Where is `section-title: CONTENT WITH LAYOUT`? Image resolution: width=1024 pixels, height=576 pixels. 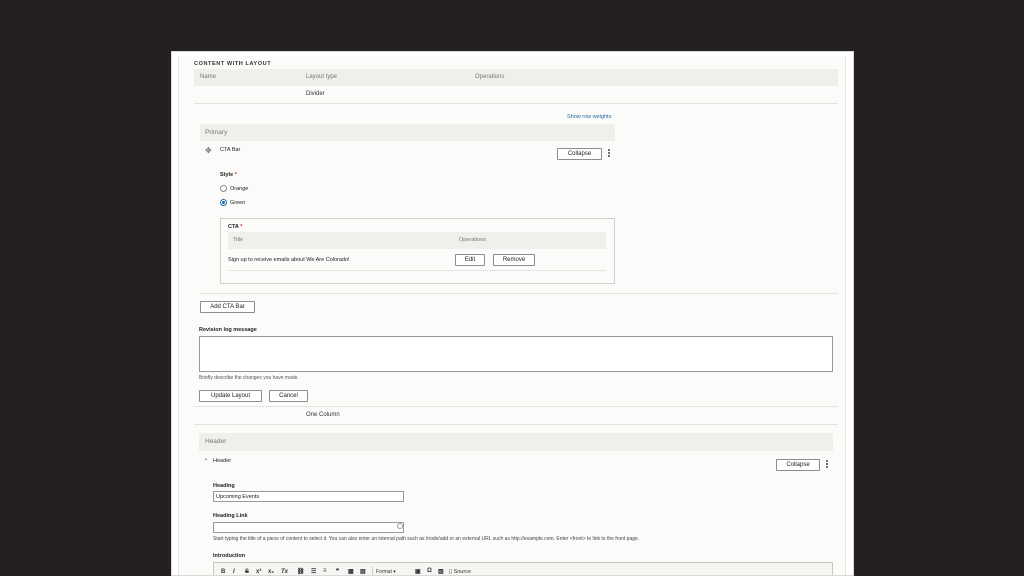 section-title: CONTENT WITH LAYOUT is located at coordinates (233, 64).